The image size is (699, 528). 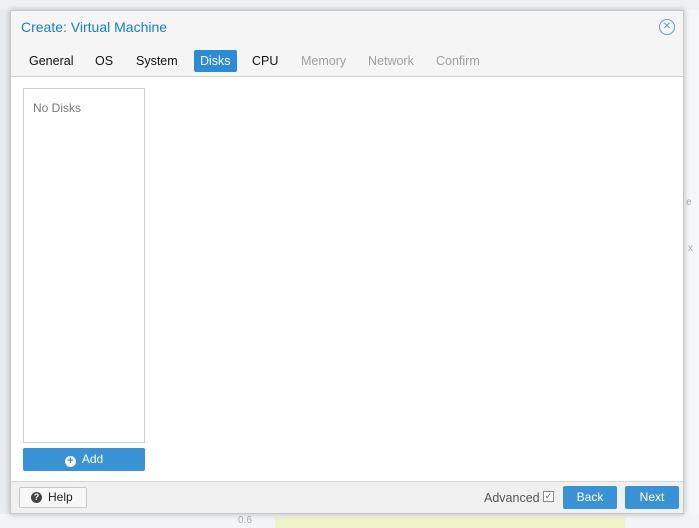 What do you see at coordinates (157, 61) in the screenshot?
I see `tab-system: System` at bounding box center [157, 61].